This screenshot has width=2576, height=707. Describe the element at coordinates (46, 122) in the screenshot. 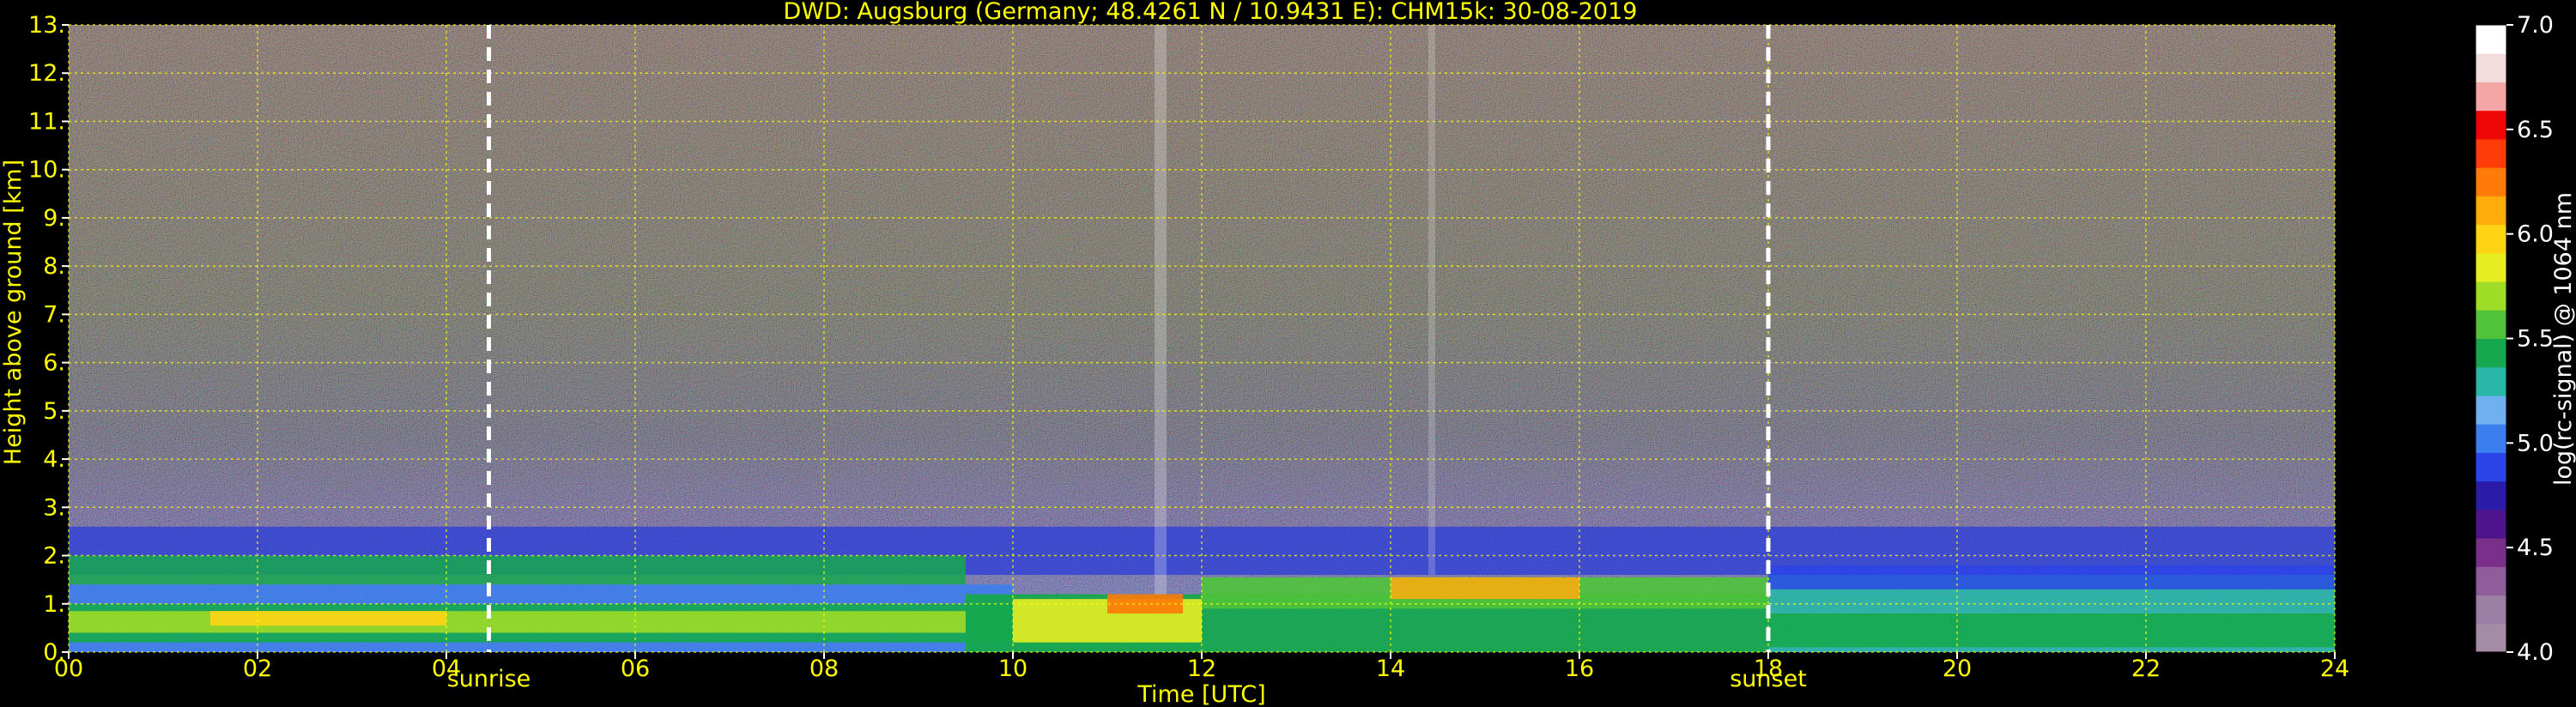

I see `y-tick-label: 11.` at that location.